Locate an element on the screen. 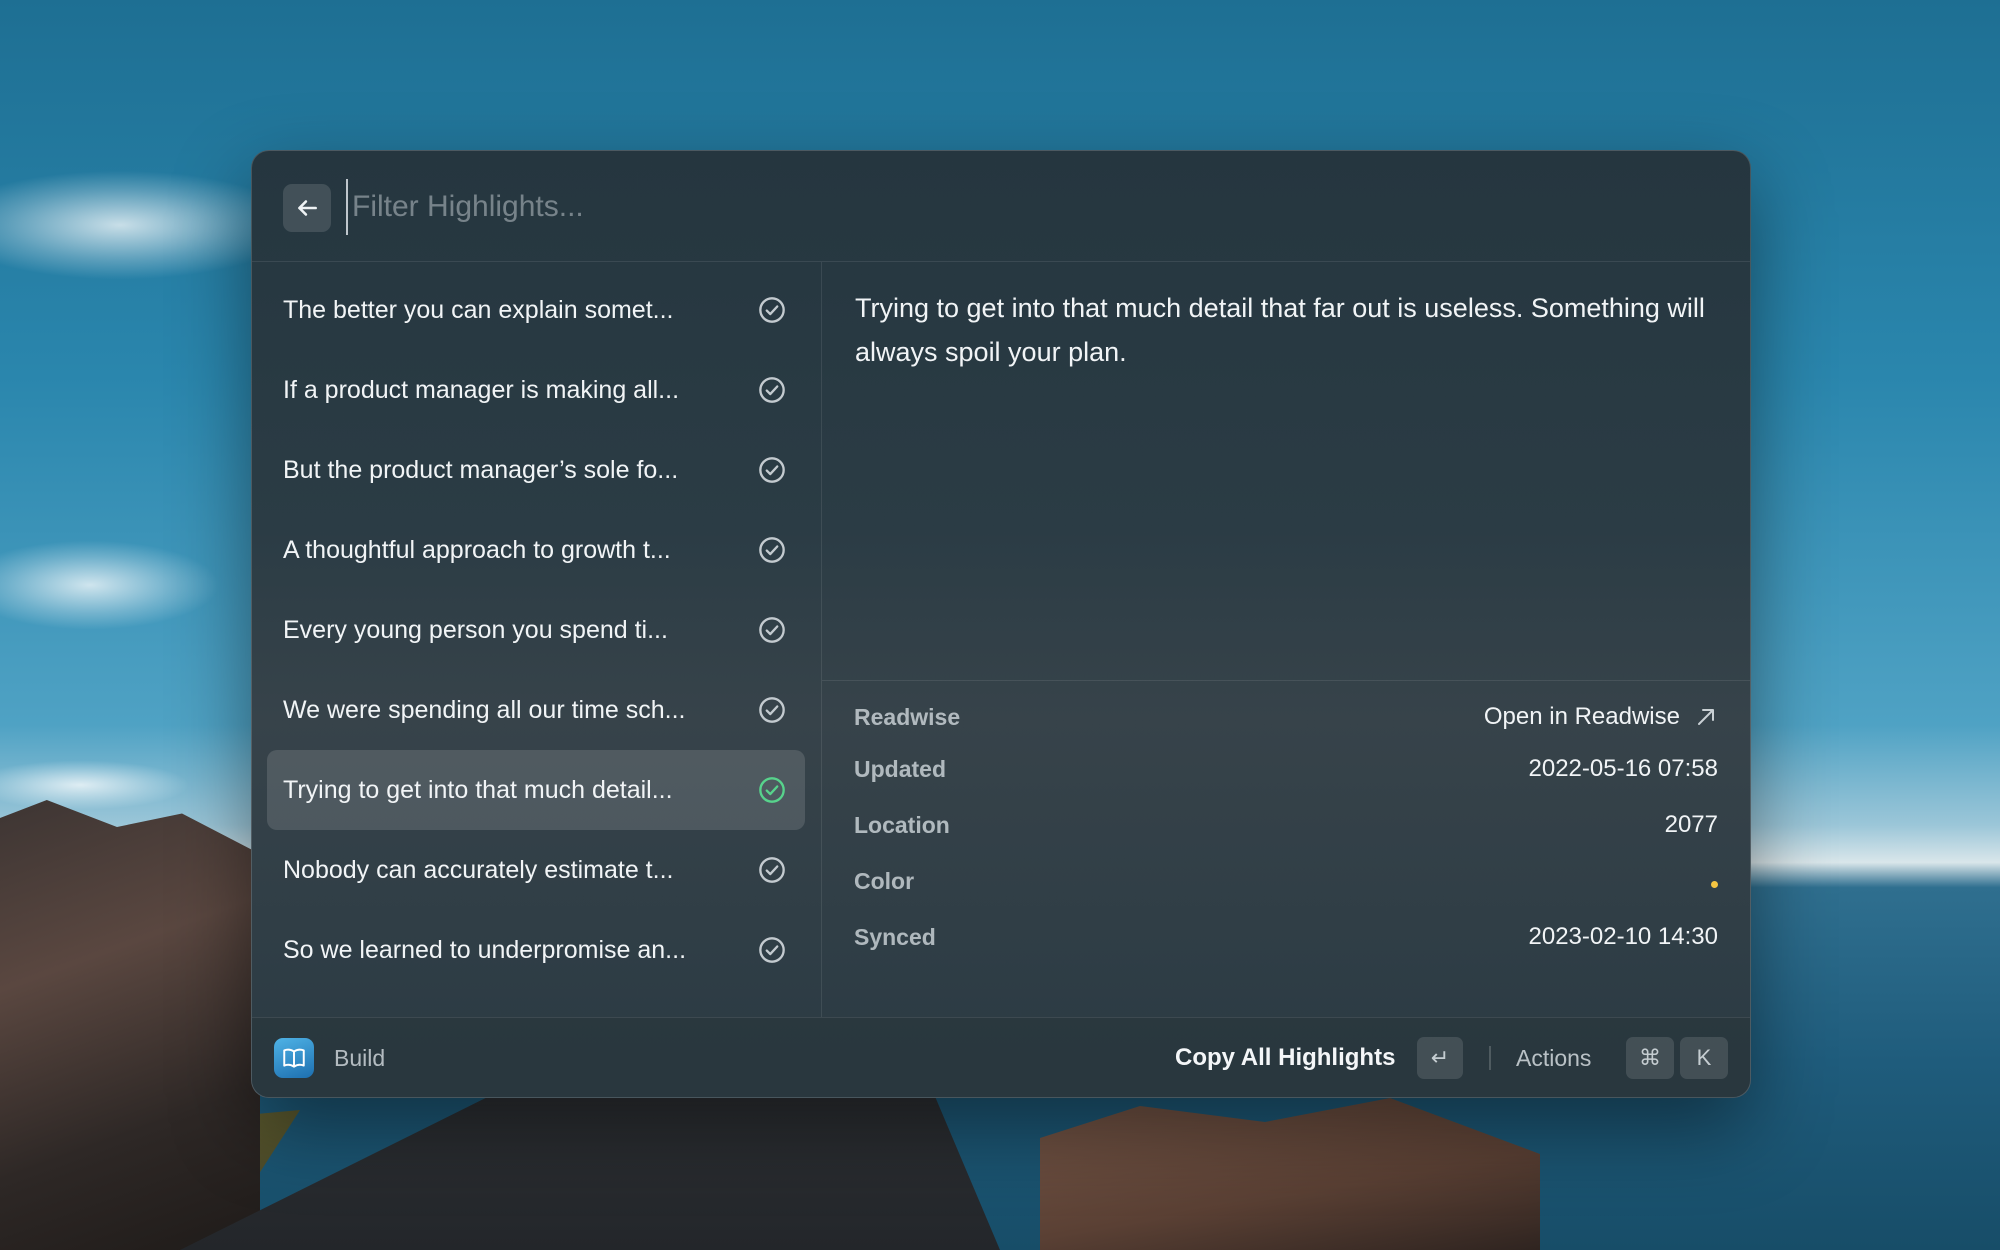 The height and width of the screenshot is (1250, 2000). app-icon is located at coordinates (294, 1058).